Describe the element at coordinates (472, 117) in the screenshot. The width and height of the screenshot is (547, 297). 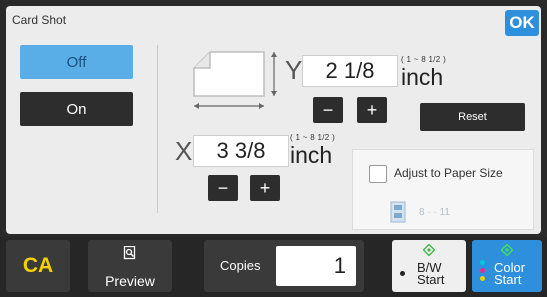
I see `reset-button: Reset` at that location.